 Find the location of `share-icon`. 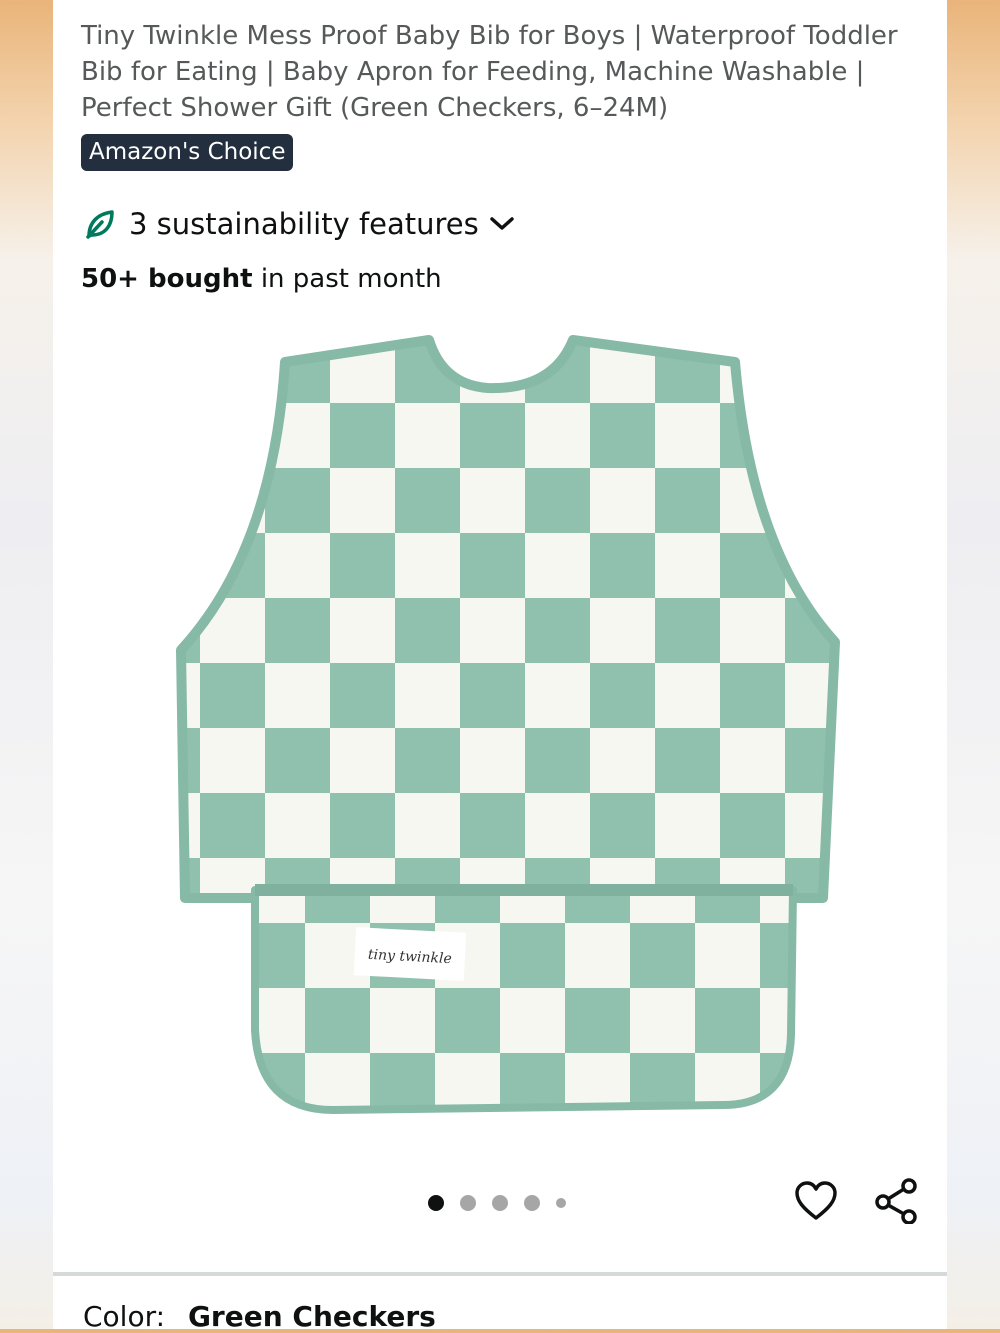

share-icon is located at coordinates (896, 1201).